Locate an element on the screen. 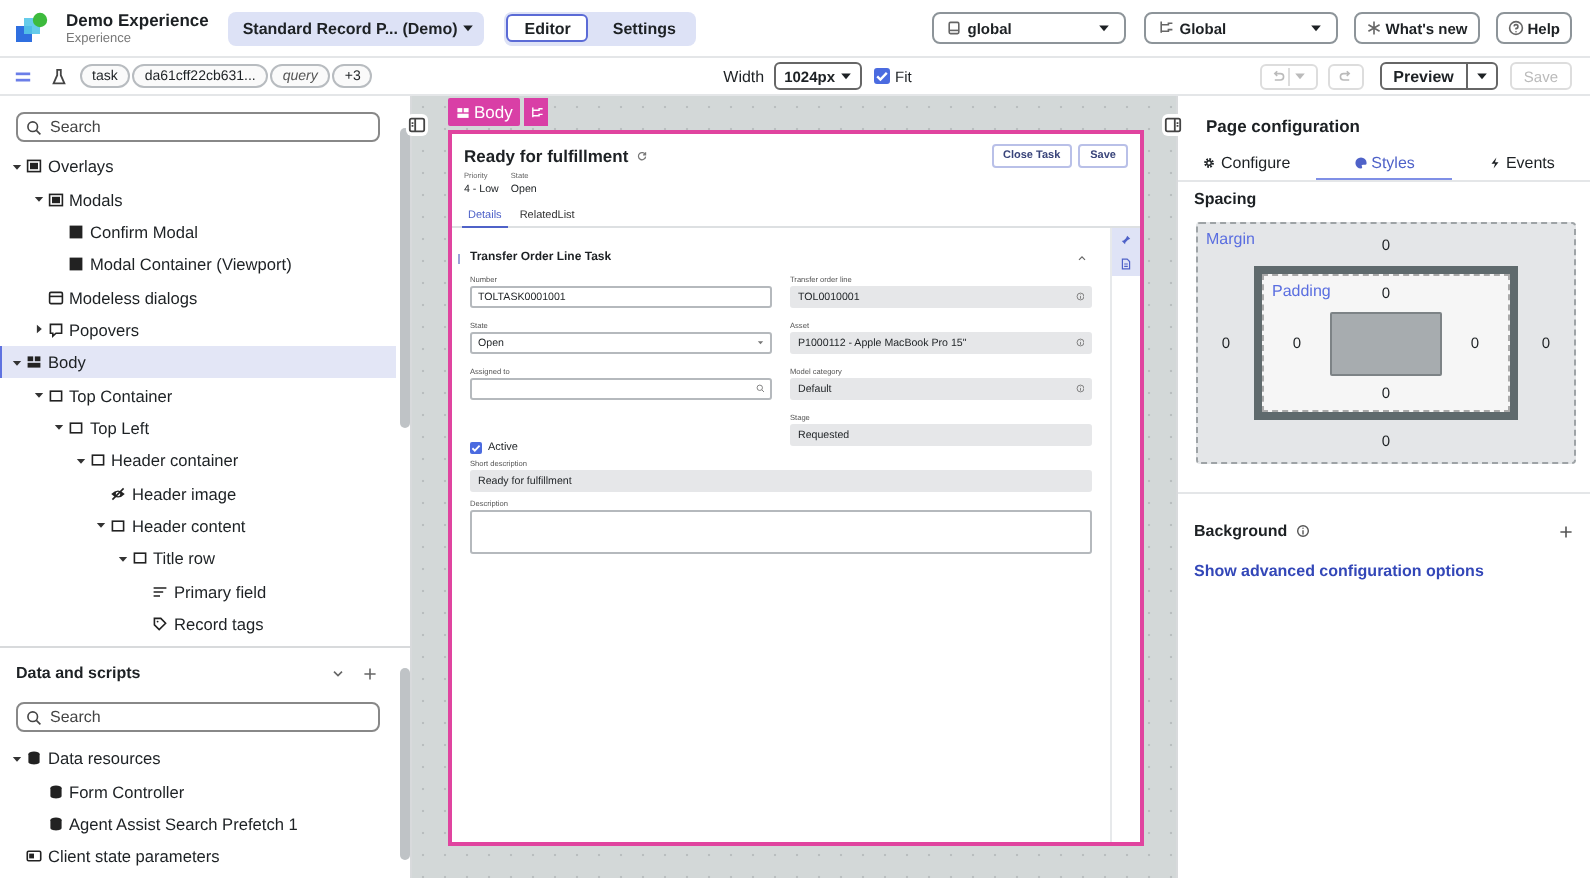  hierarchy-button is located at coordinates (536, 112).